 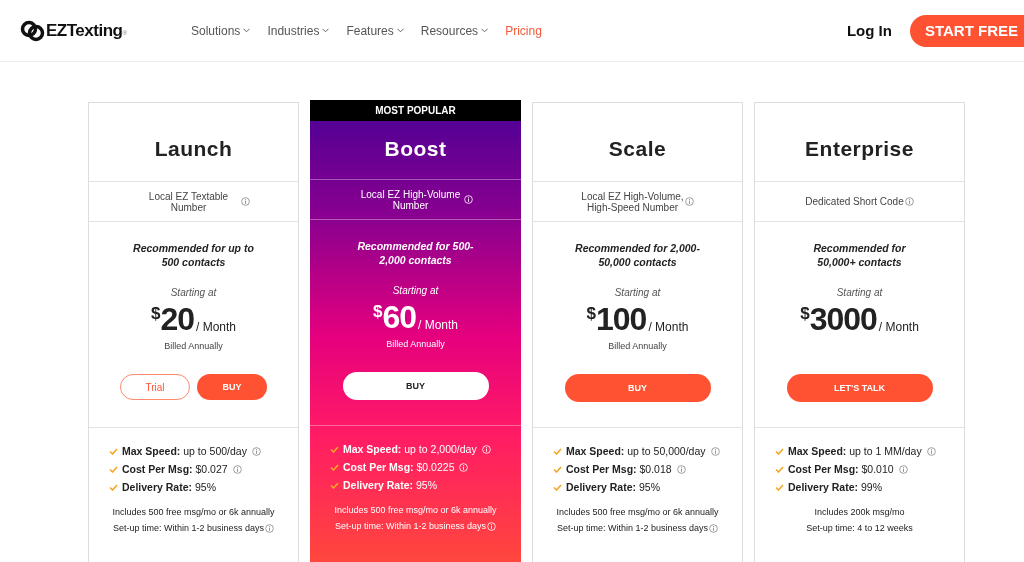 What do you see at coordinates (454, 30) in the screenshot?
I see `nav-link: Resources` at bounding box center [454, 30].